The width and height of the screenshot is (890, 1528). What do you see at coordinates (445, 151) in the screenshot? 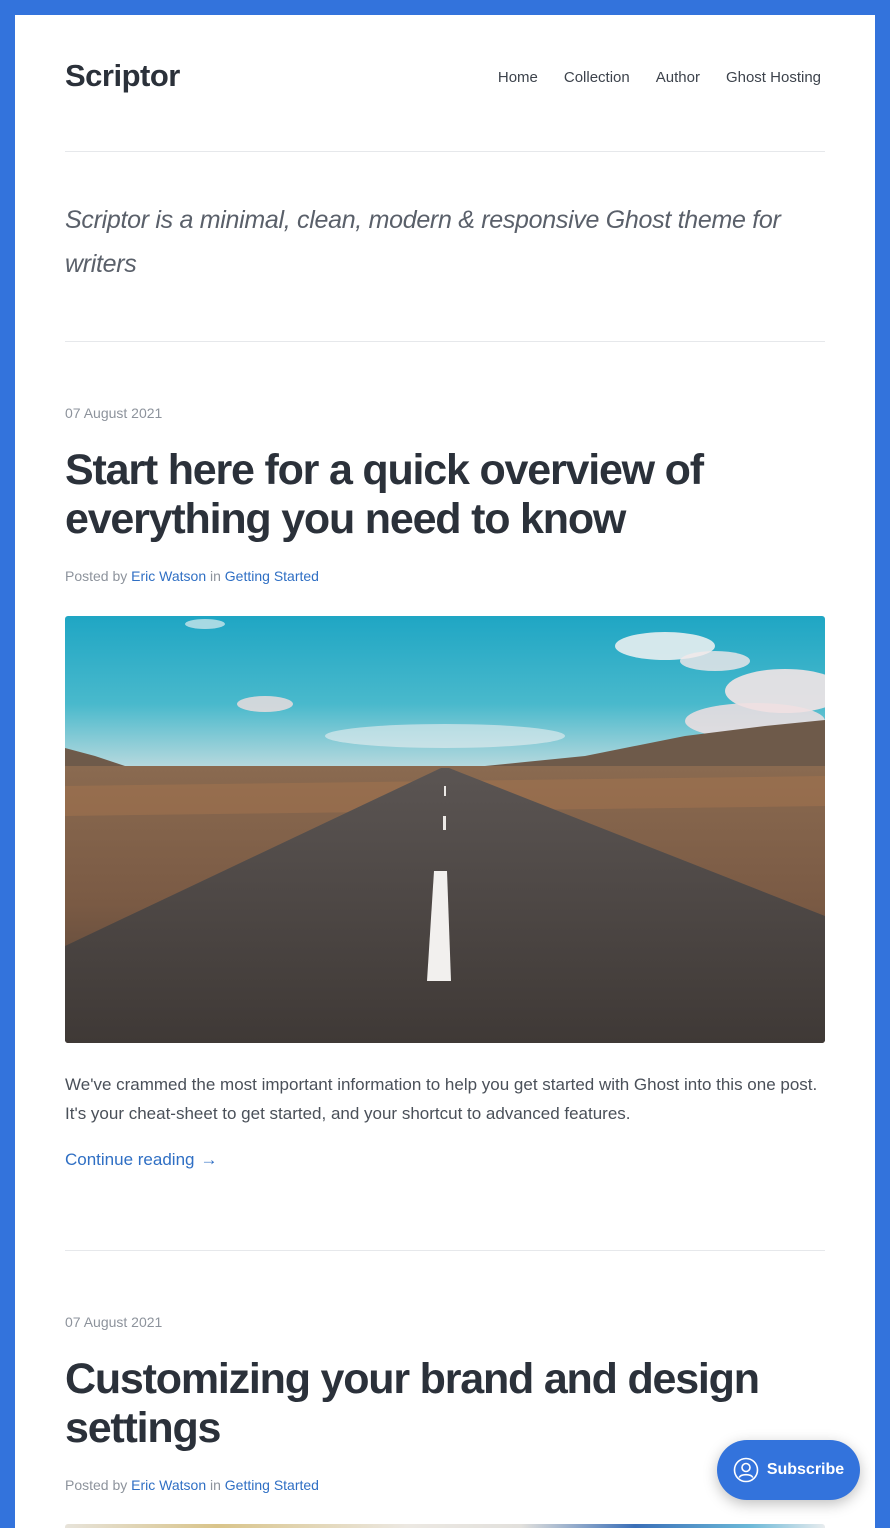
I see `header-divider` at bounding box center [445, 151].